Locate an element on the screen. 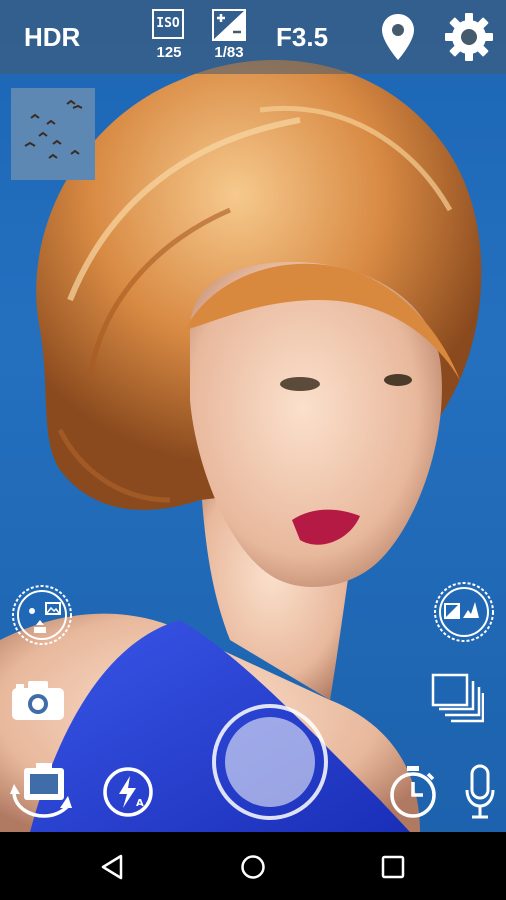  last-photo-thumbnail is located at coordinates (53, 134).